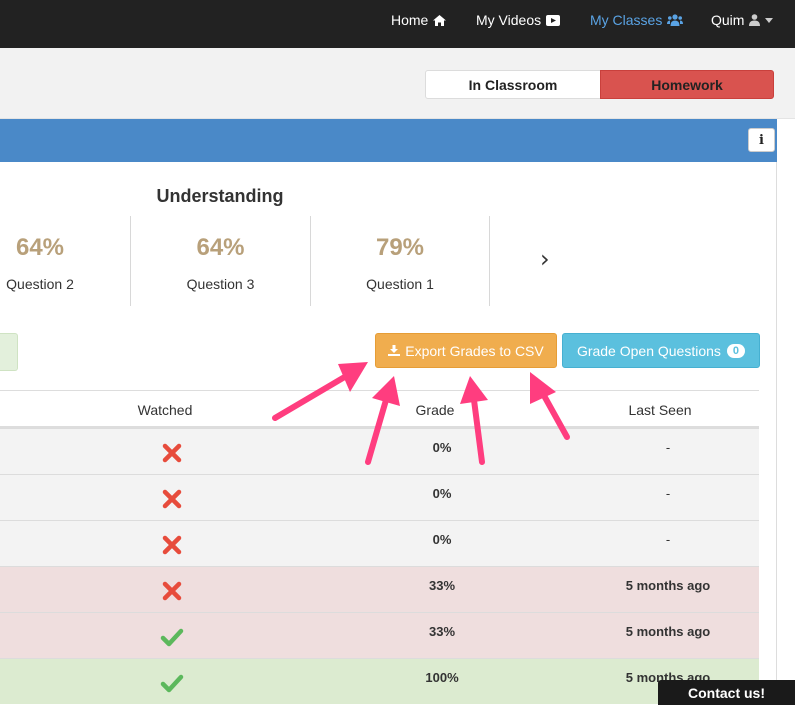 This screenshot has width=795, height=705. I want to click on users-icon, so click(675, 20).